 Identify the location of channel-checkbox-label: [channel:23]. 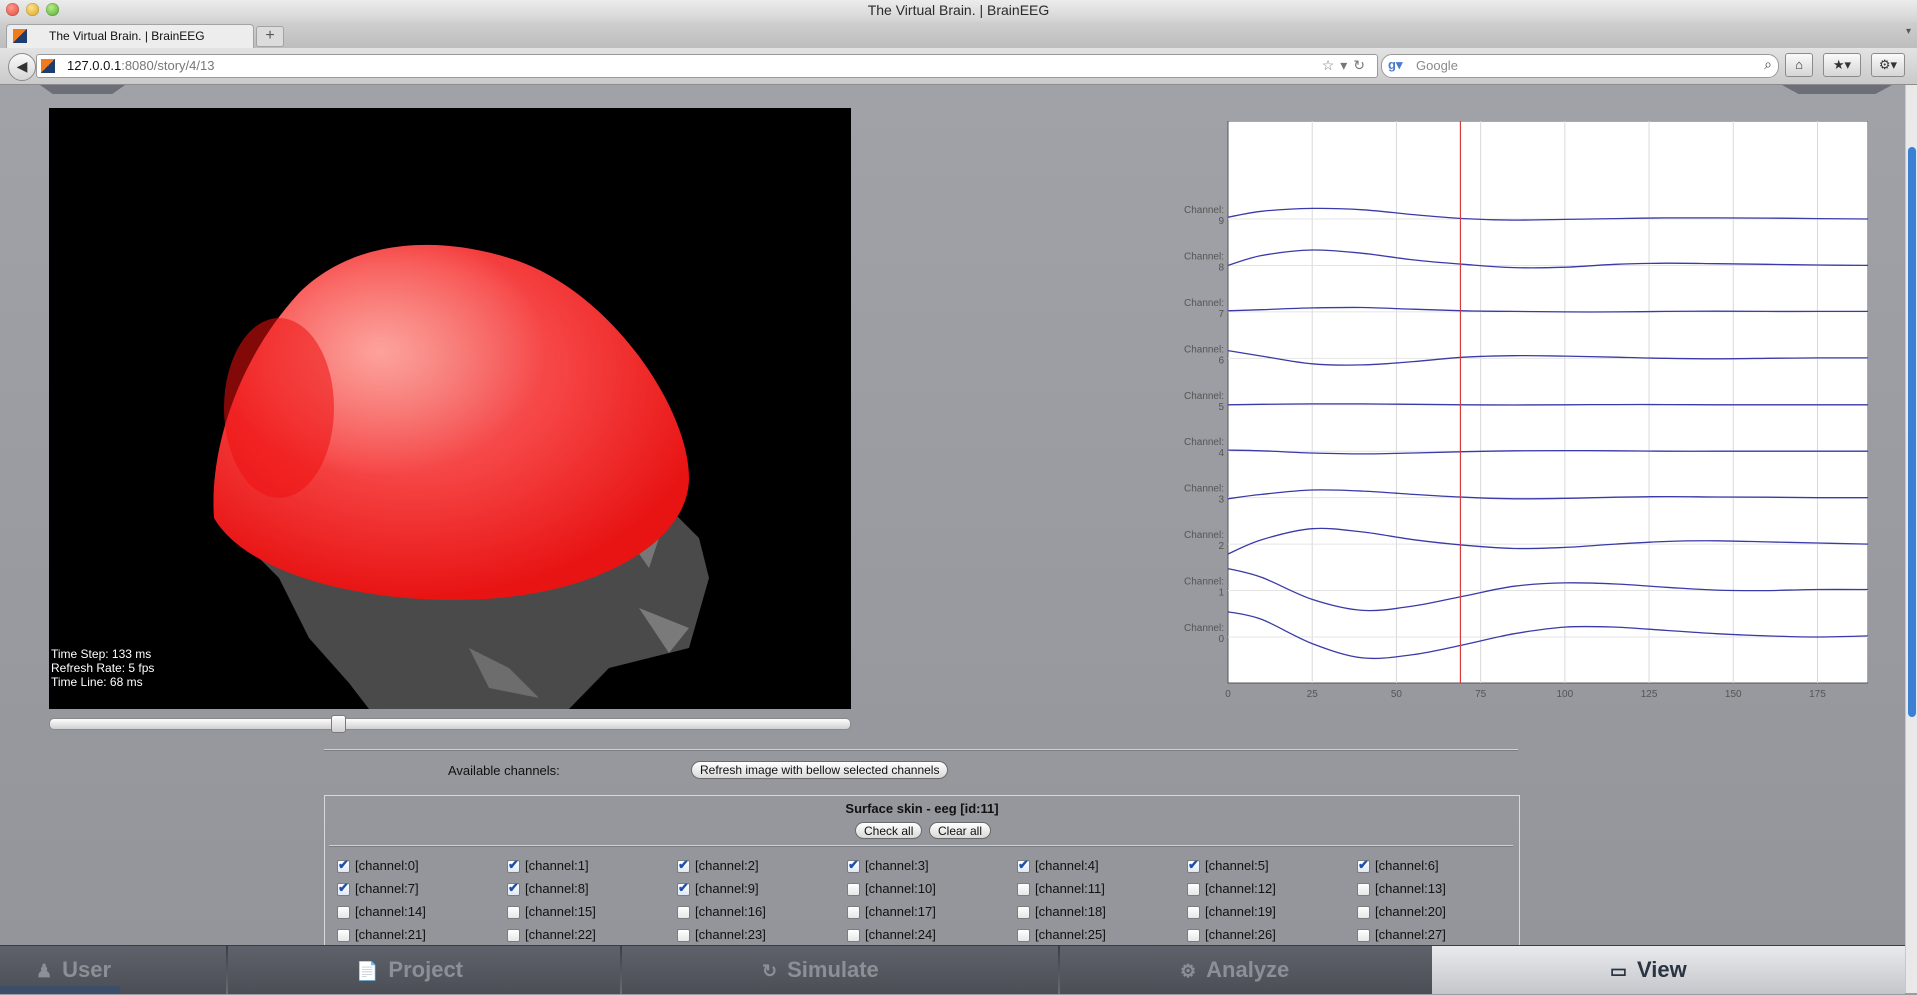
(730, 934).